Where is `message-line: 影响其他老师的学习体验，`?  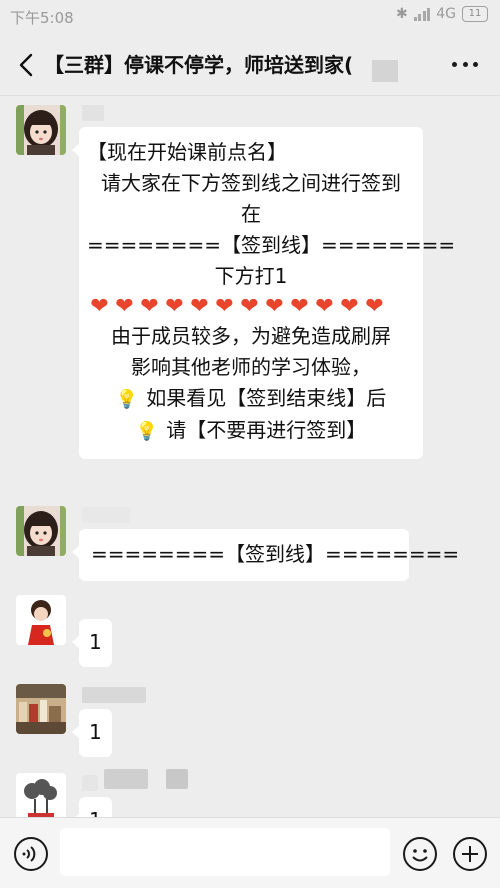
message-line: 影响其他老师的学习体验， is located at coordinates (251, 367).